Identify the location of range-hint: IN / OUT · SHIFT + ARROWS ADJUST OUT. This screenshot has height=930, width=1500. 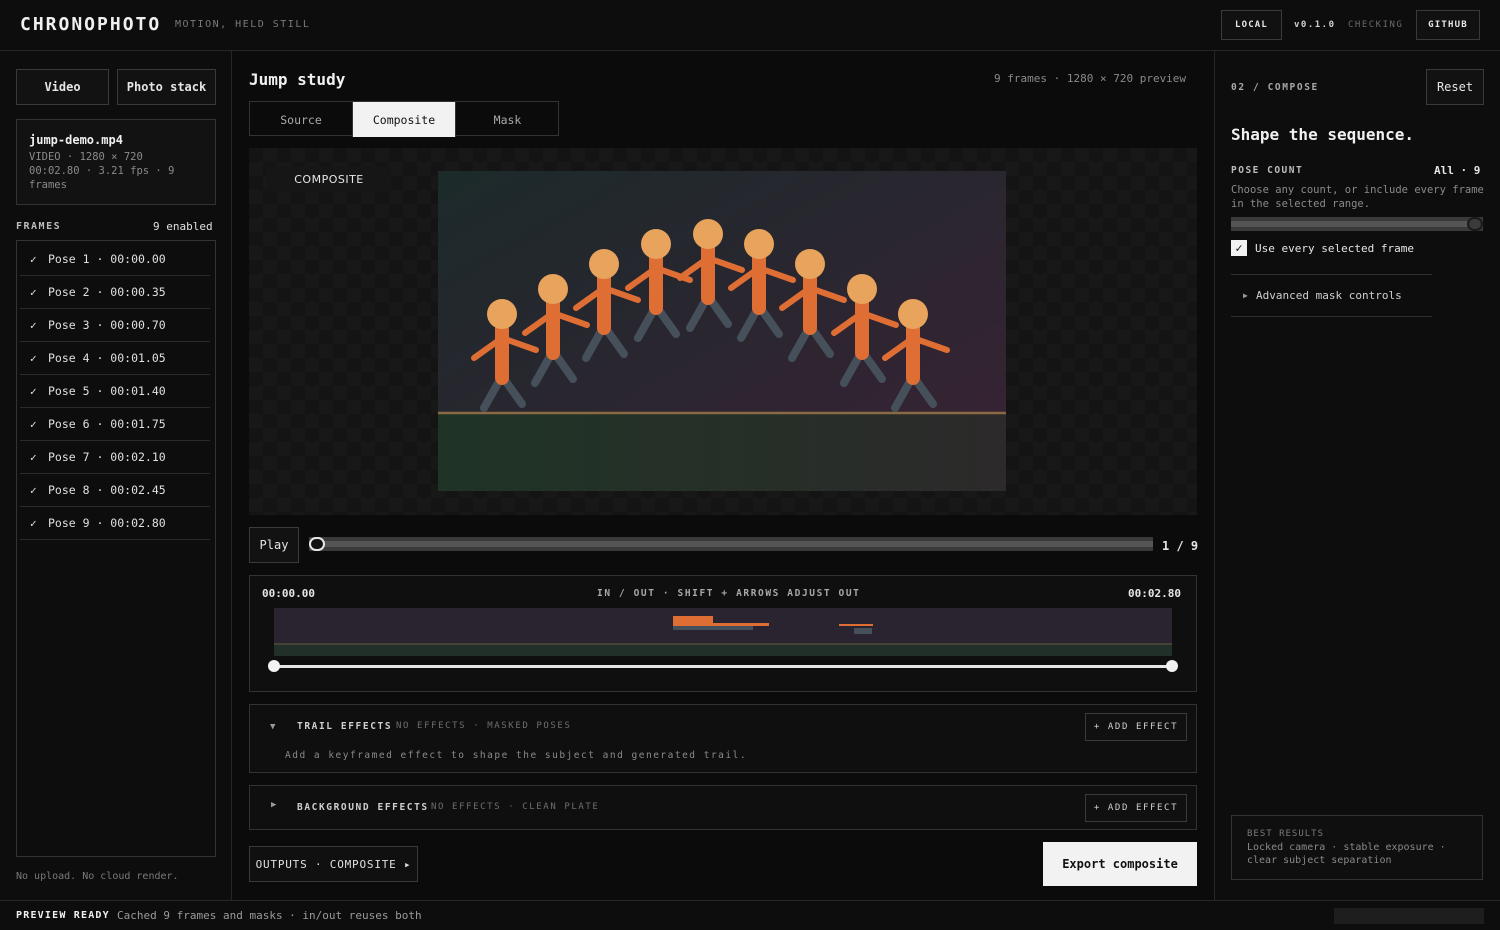
(729, 593).